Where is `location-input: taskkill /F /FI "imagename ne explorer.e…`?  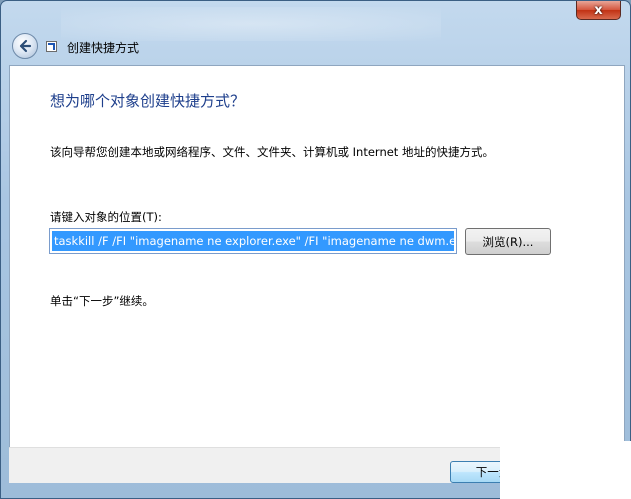 location-input: taskkill /F /FI "imagename ne explorer.e… is located at coordinates (253, 241).